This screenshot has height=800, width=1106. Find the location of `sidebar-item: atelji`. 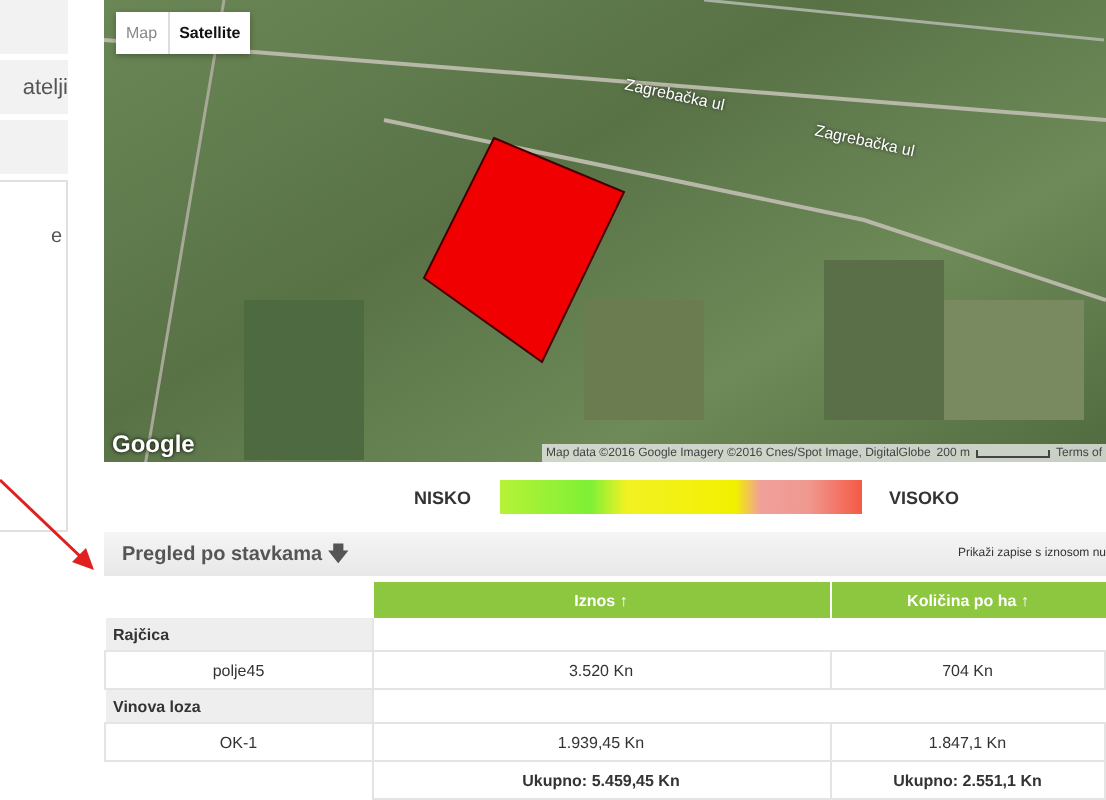

sidebar-item: atelji is located at coordinates (34, 87).